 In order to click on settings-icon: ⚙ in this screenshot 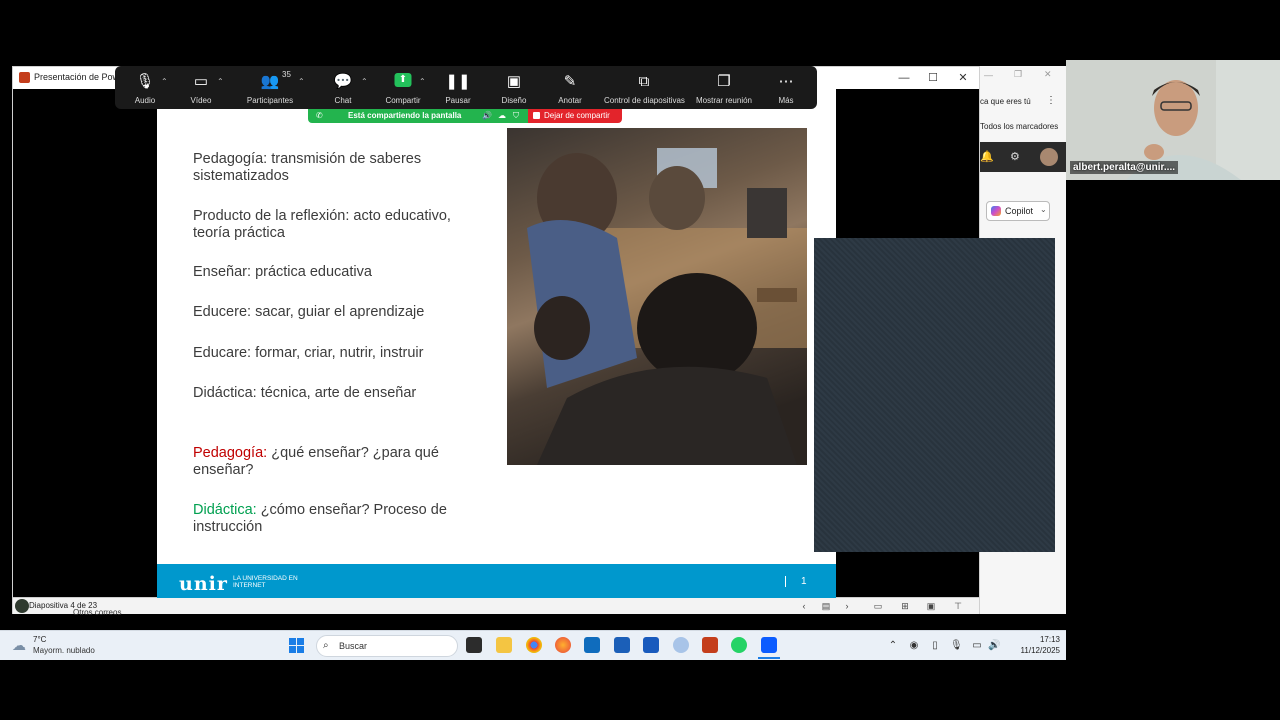, I will do `click(1015, 156)`.